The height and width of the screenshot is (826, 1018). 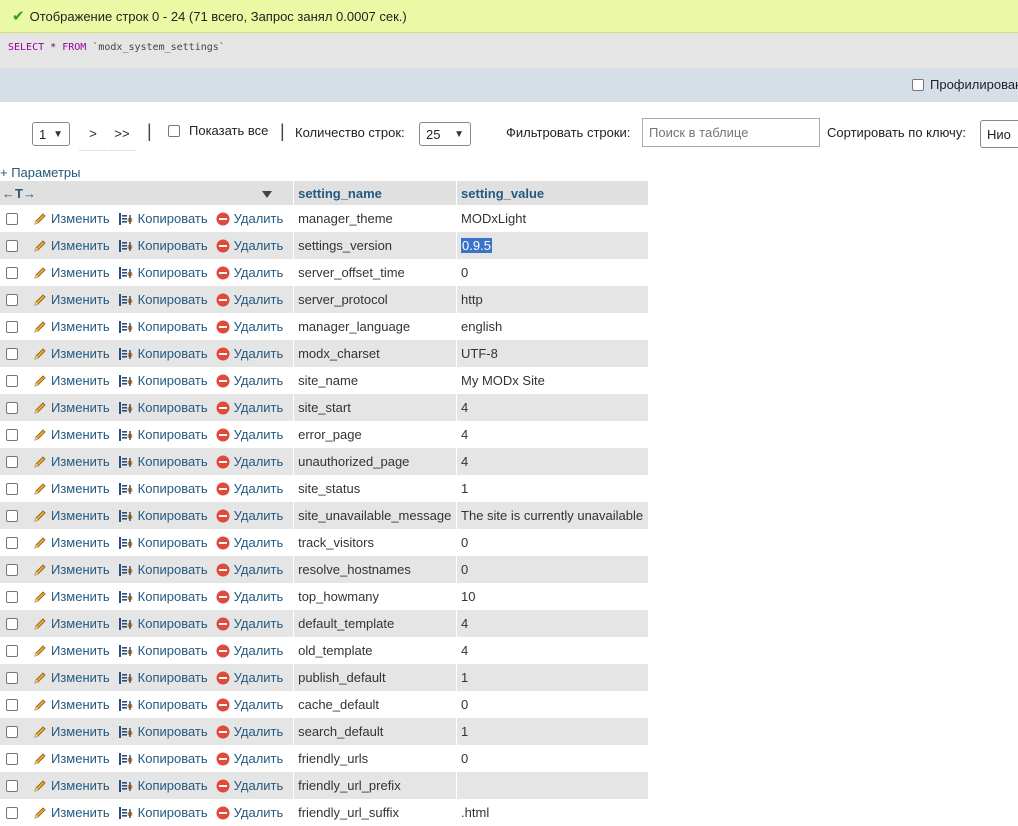 What do you see at coordinates (375, 461) in the screenshot?
I see `cell-setting-name: unauthorized_page` at bounding box center [375, 461].